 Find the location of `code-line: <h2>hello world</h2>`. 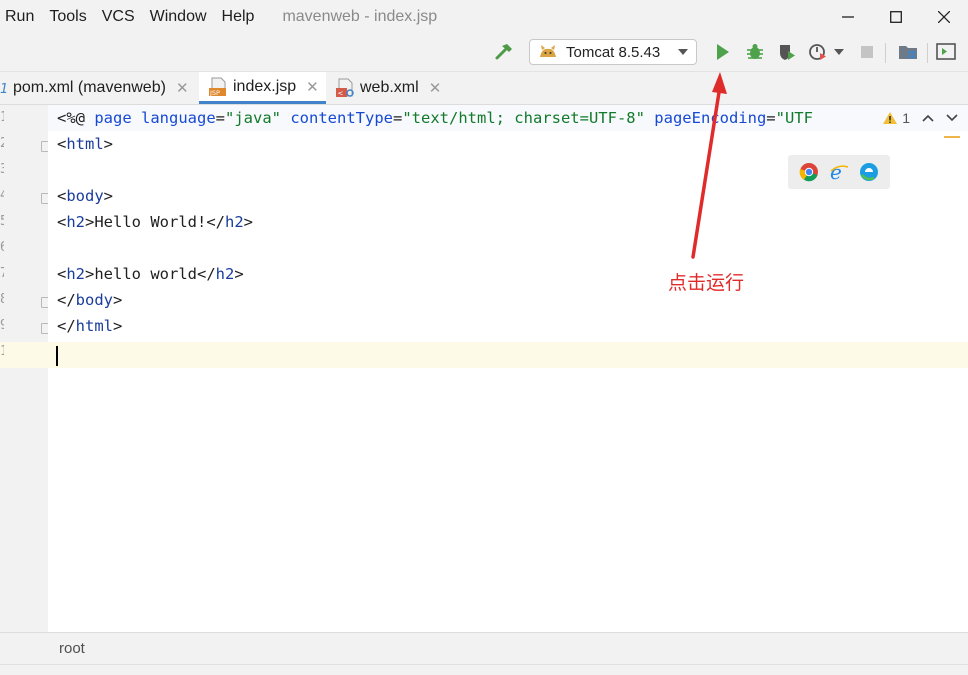

code-line: <h2>hello world</h2> is located at coordinates (150, 274).